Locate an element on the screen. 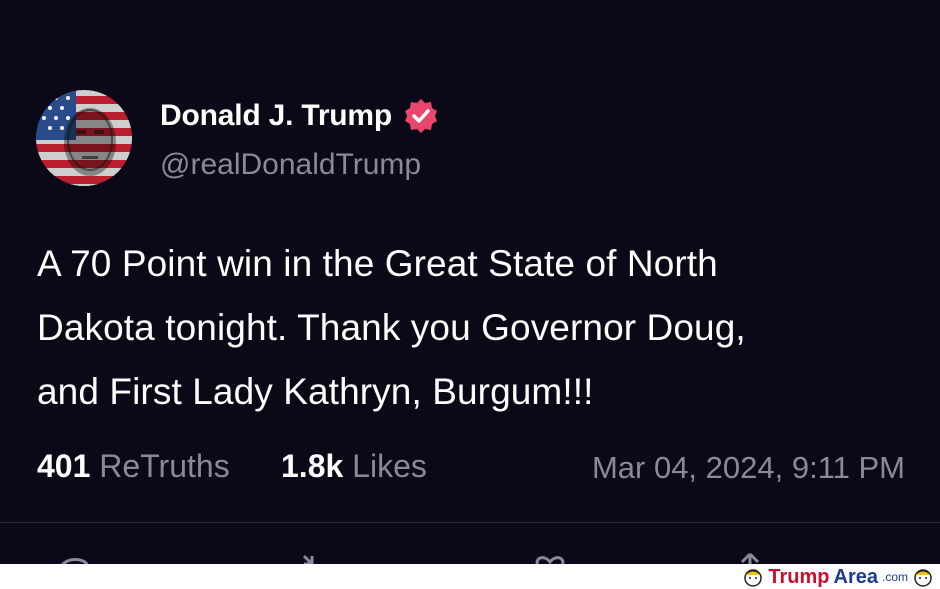 The width and height of the screenshot is (940, 589). watermark-suffix: .com is located at coordinates (894, 577).